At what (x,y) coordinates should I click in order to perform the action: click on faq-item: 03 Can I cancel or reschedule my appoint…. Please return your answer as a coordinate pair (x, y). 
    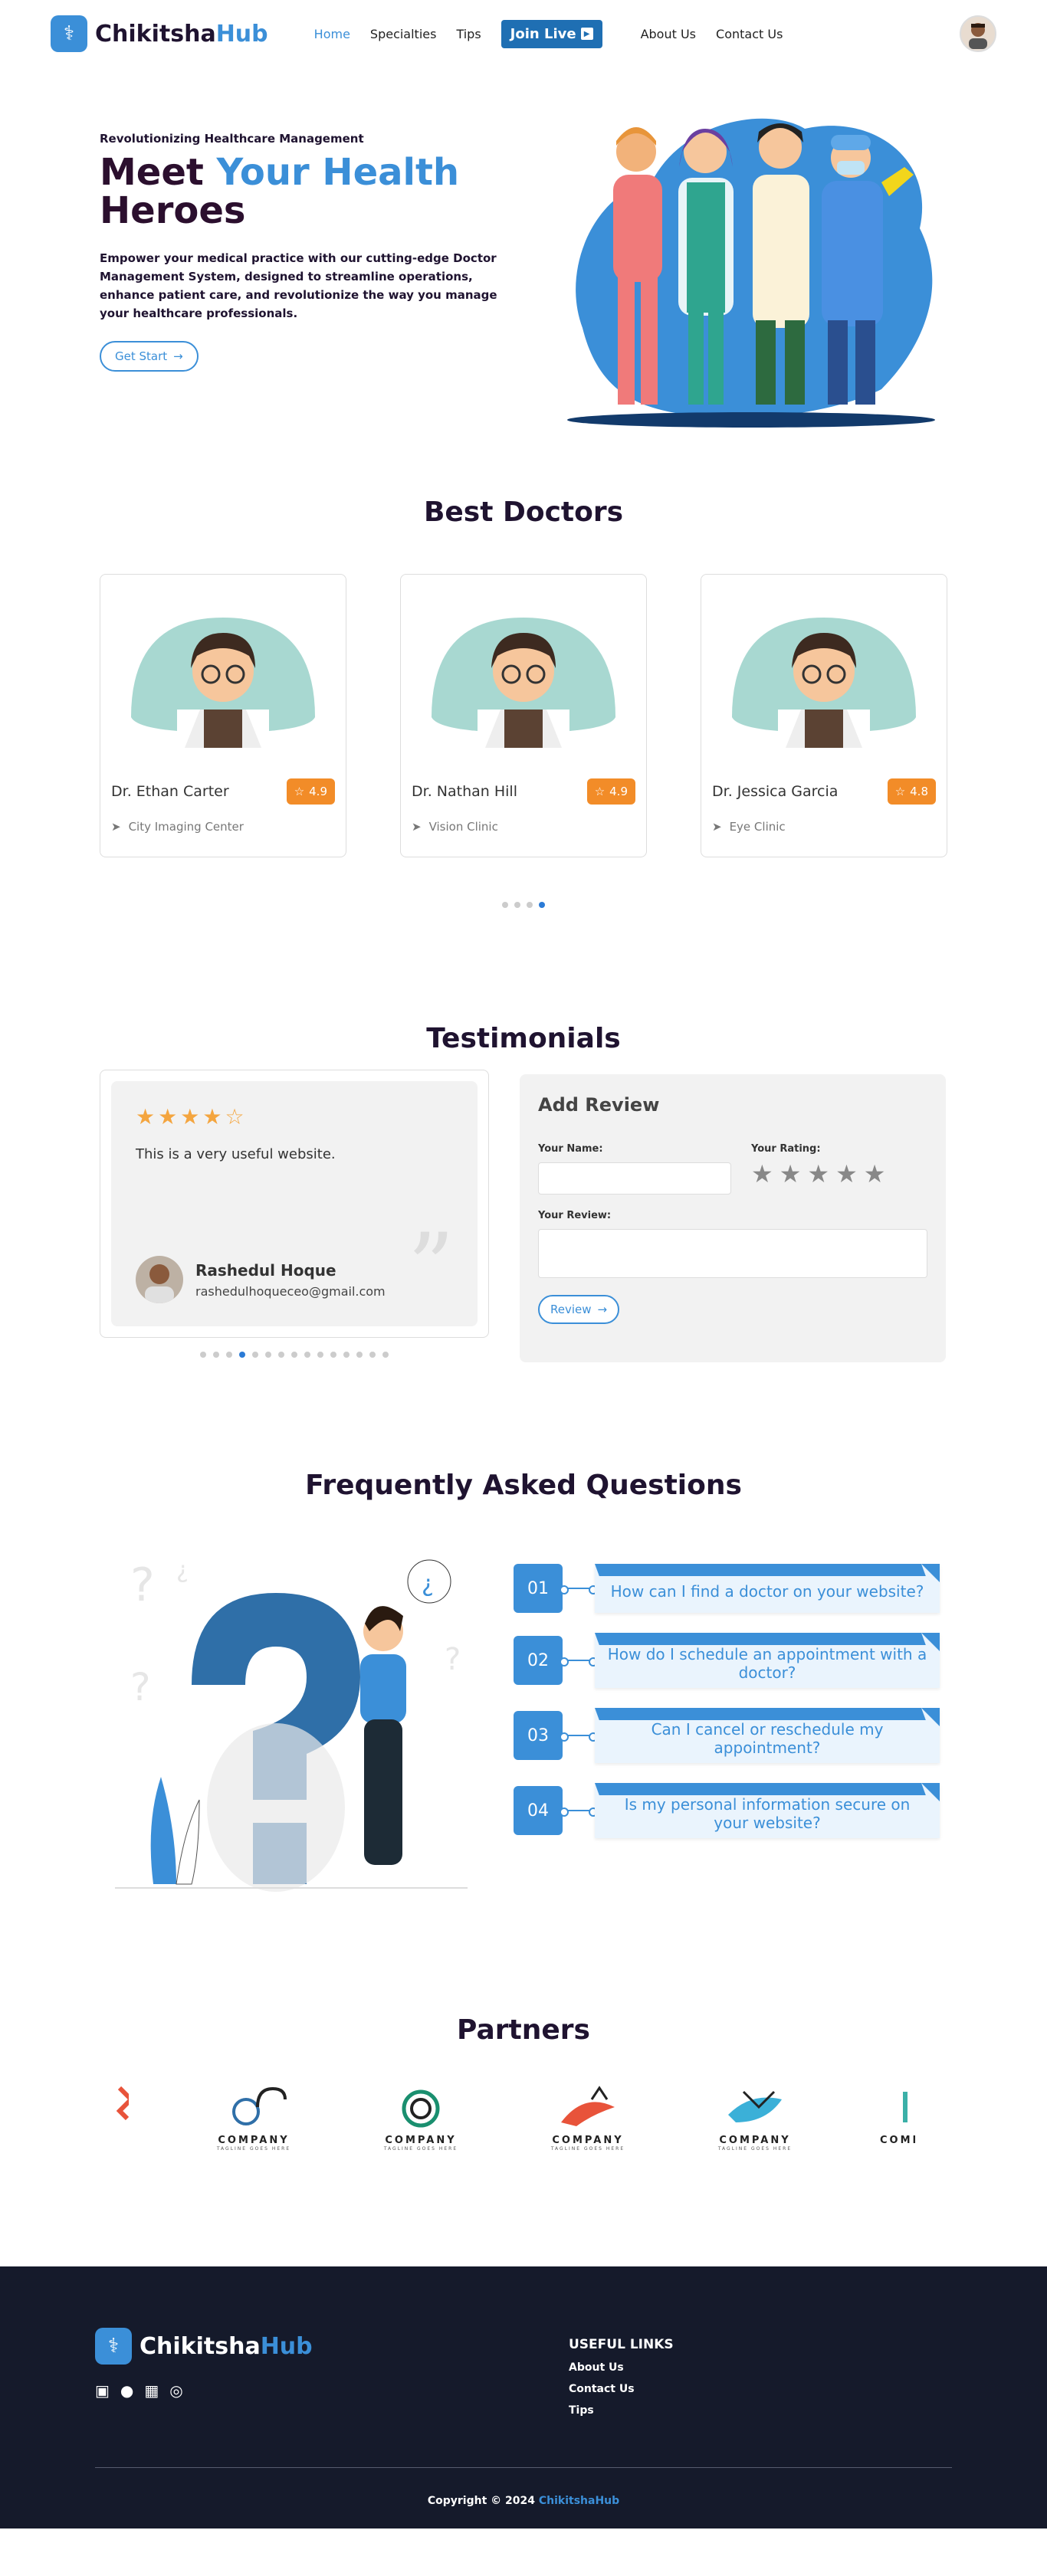
    Looking at the image, I should click on (727, 1736).